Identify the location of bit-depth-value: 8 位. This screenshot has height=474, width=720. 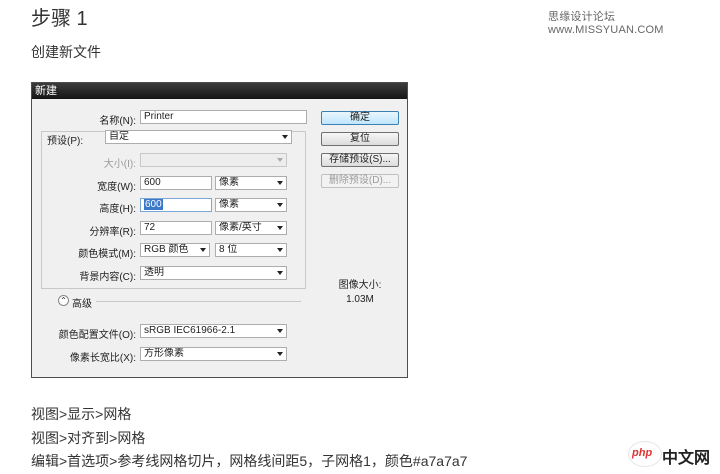
(228, 249).